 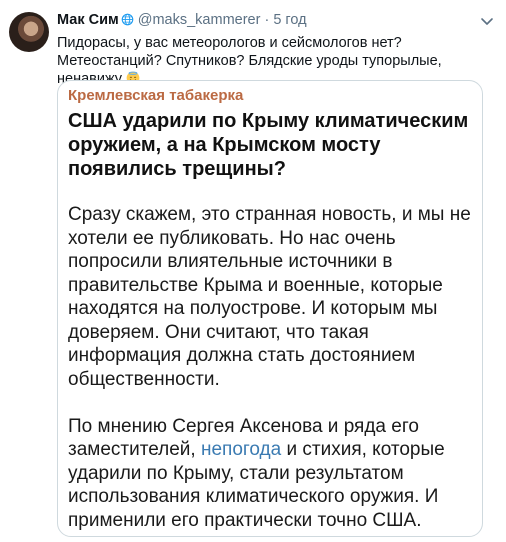 I want to click on avatar, so click(x=29, y=32).